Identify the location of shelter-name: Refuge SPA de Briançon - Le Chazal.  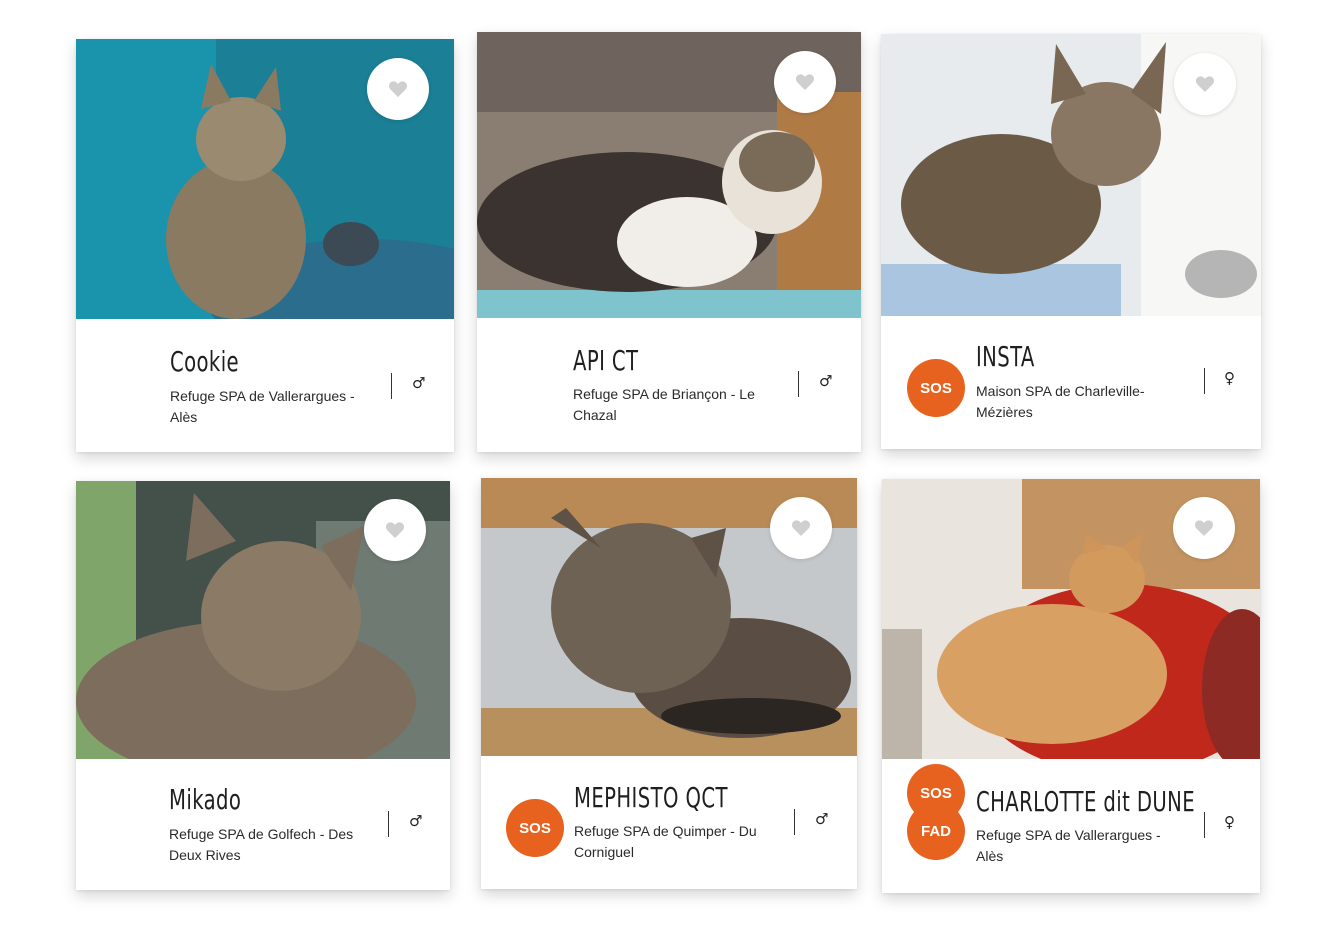
(664, 404).